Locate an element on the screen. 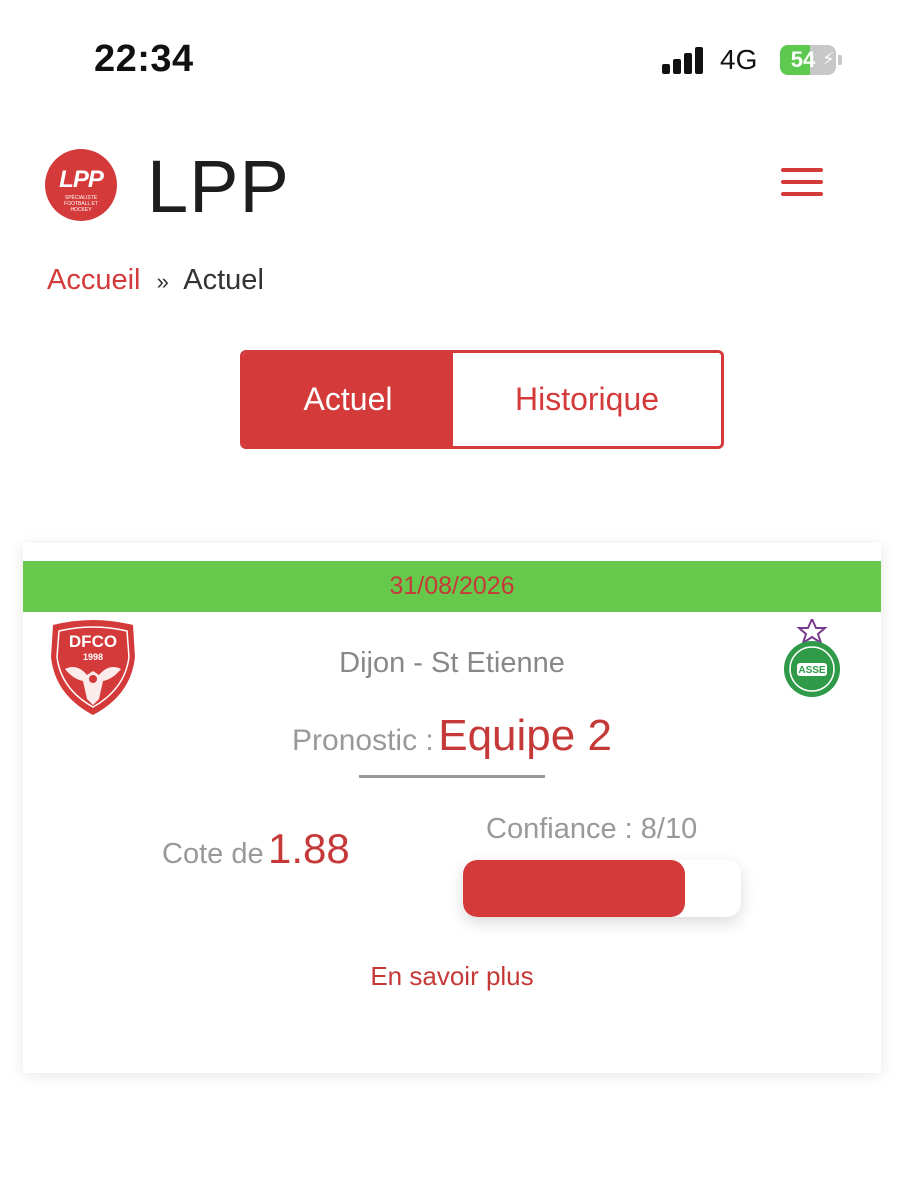 Image resolution: width=904 pixels, height=1200 pixels. status-bar: 22:34 4G 54 ⚡ is located at coordinates (452, 60).